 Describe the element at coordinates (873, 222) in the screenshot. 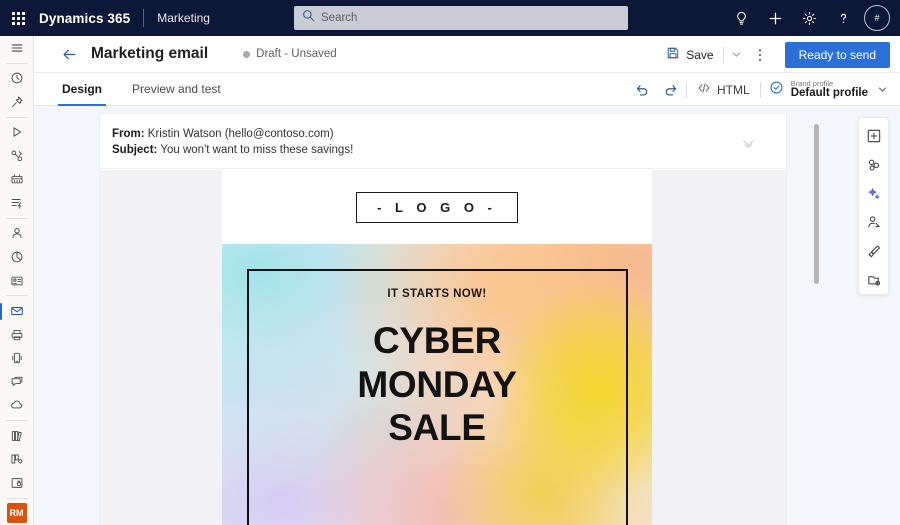

I see `personalization-icon` at that location.